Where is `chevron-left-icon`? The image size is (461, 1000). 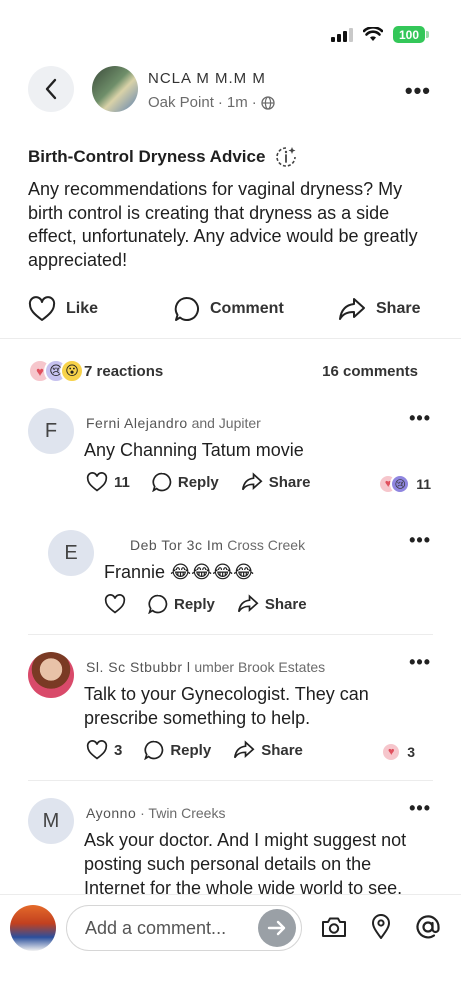 chevron-left-icon is located at coordinates (51, 89).